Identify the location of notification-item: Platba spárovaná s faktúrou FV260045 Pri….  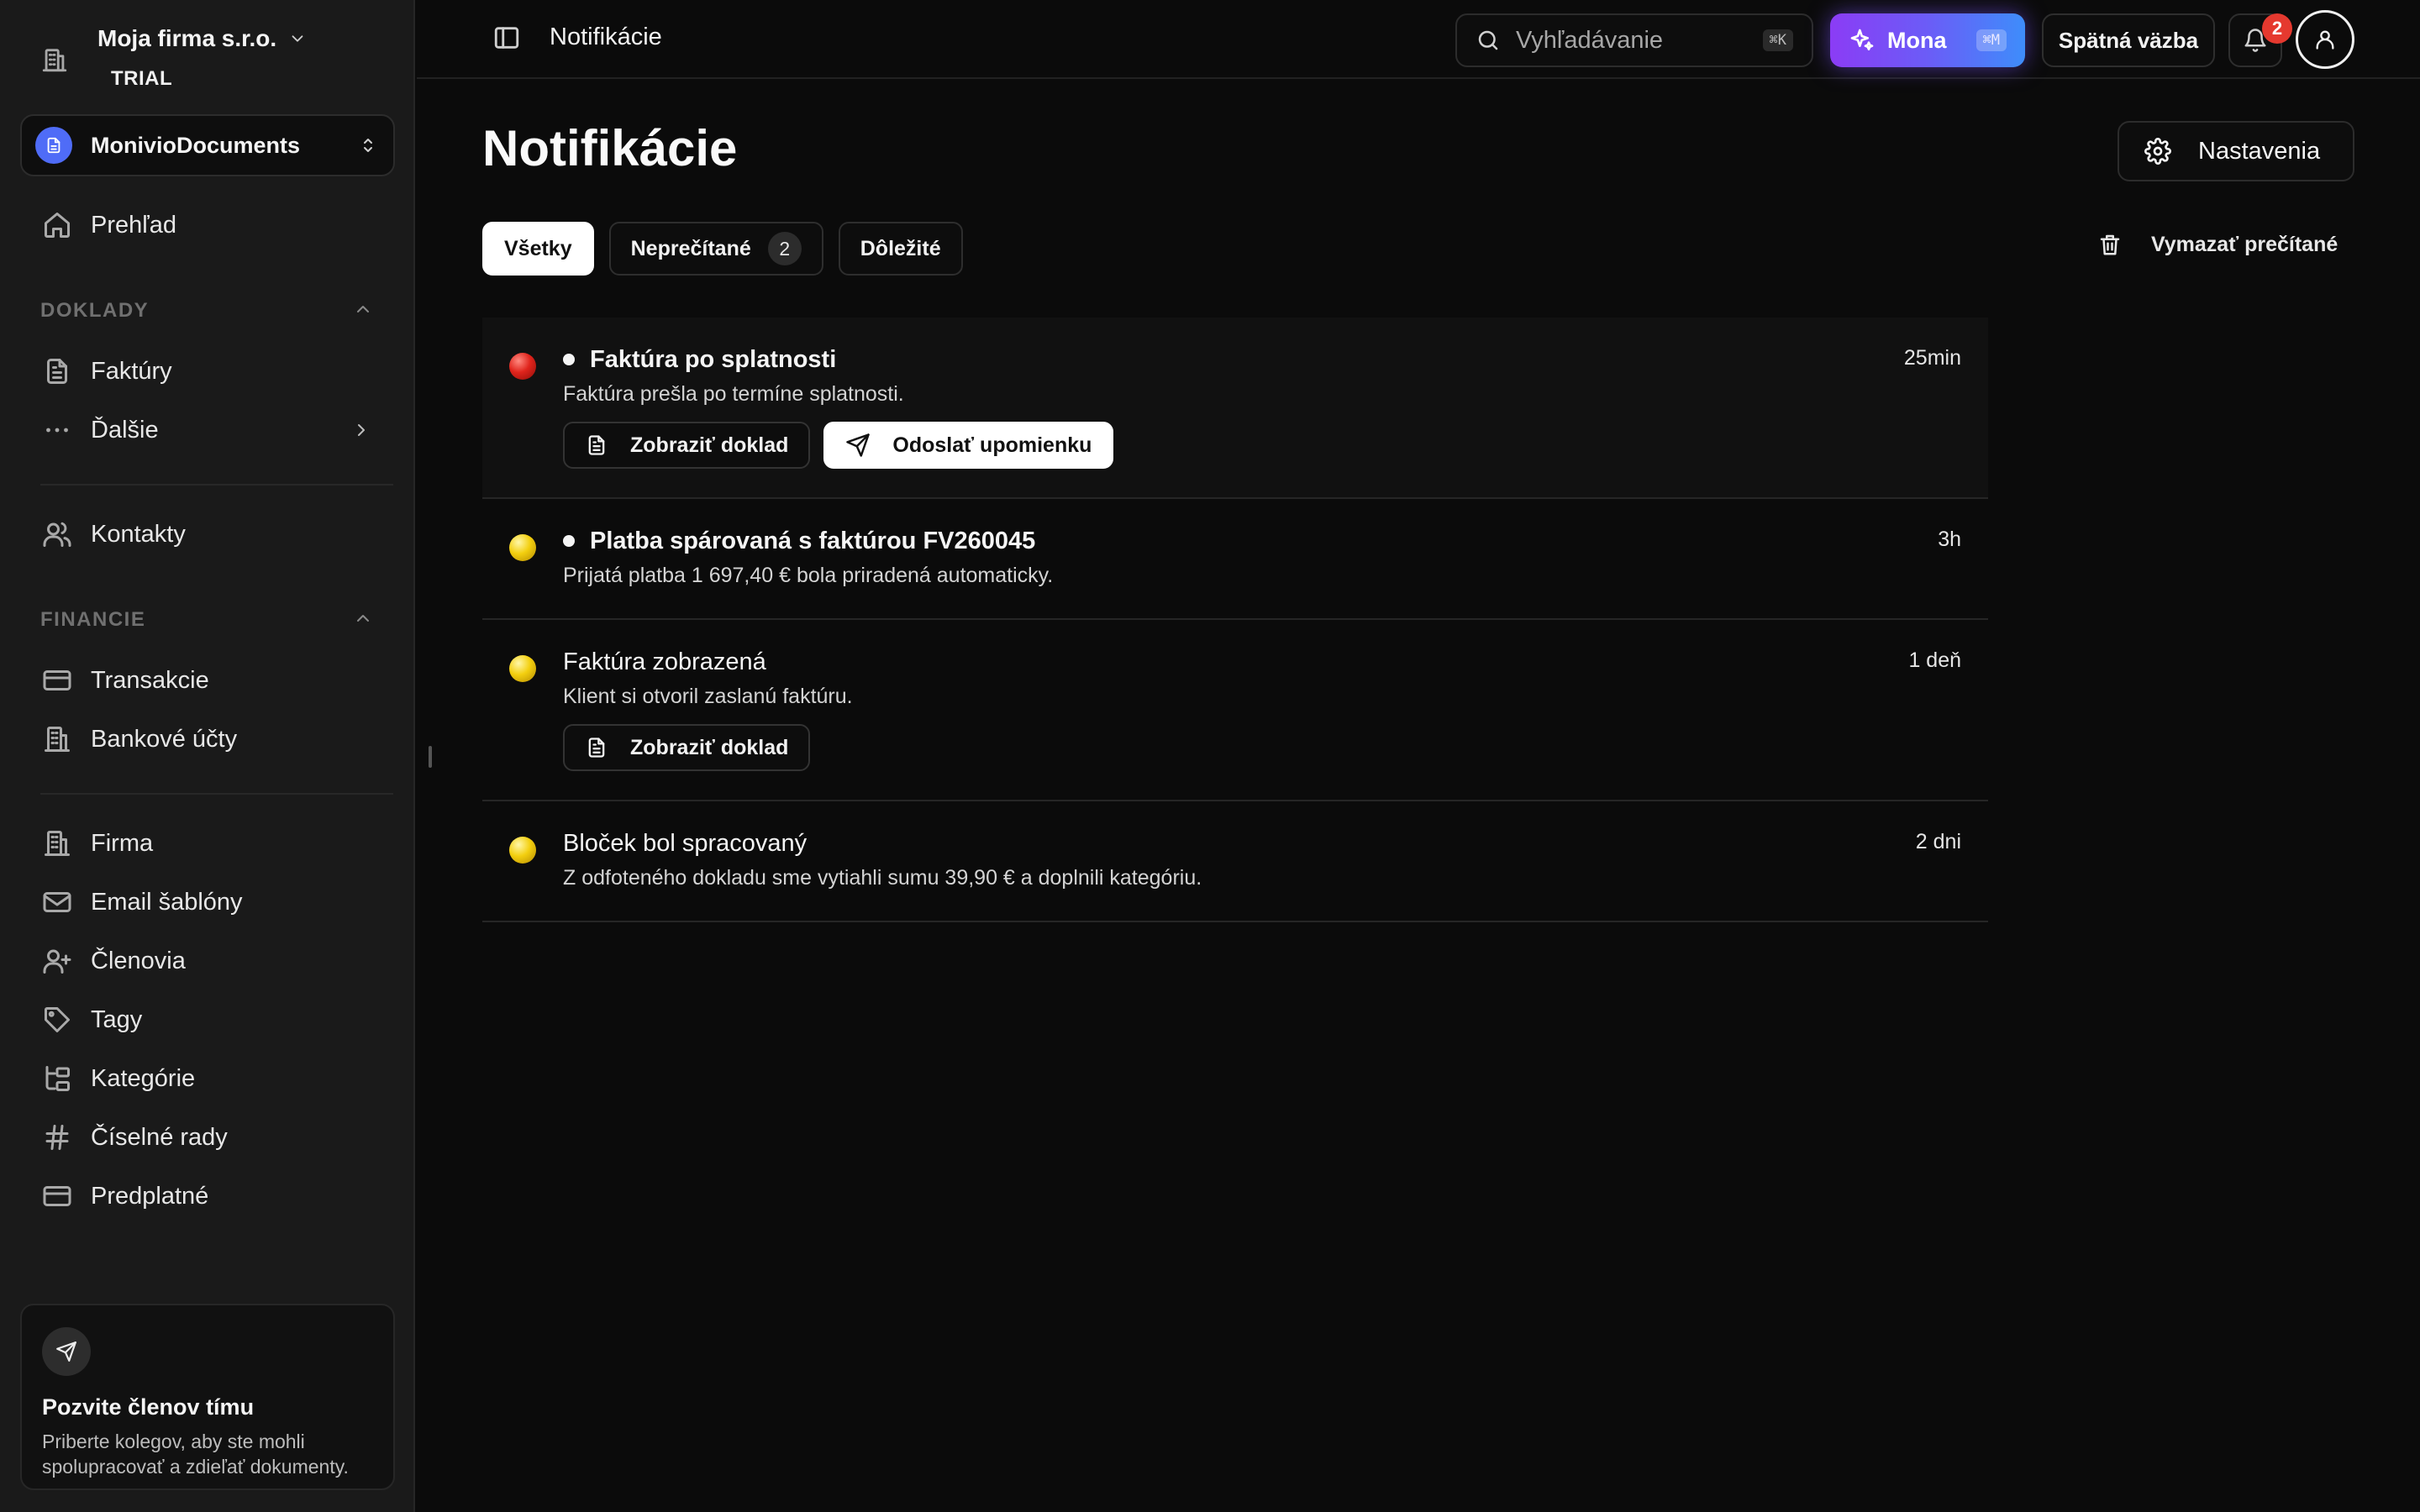
(1235, 559).